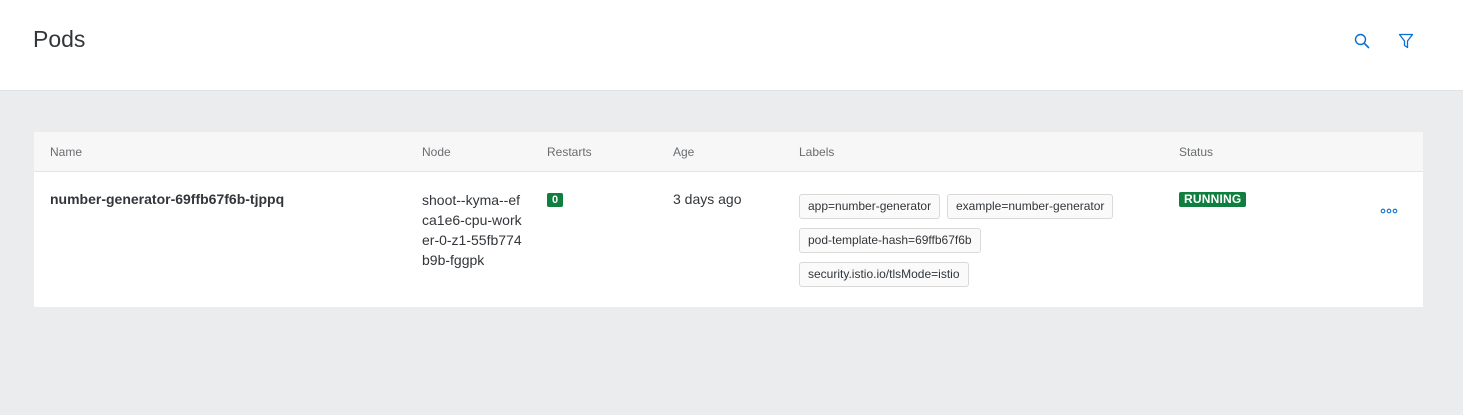  I want to click on page-title: Pods, so click(59, 39).